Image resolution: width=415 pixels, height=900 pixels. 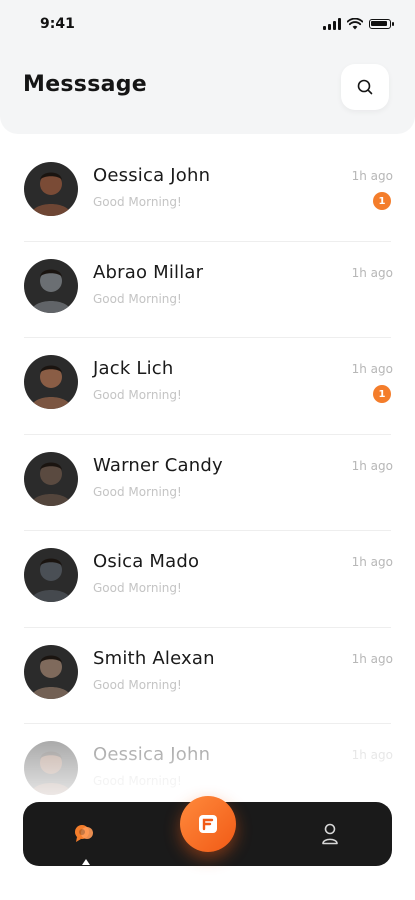 What do you see at coordinates (57, 24) in the screenshot?
I see `status-time: 9:41` at bounding box center [57, 24].